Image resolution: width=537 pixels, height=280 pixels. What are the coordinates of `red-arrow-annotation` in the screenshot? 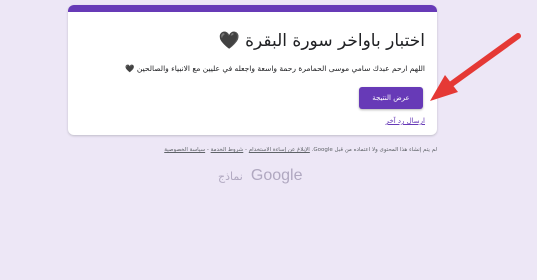 It's located at (475, 67).